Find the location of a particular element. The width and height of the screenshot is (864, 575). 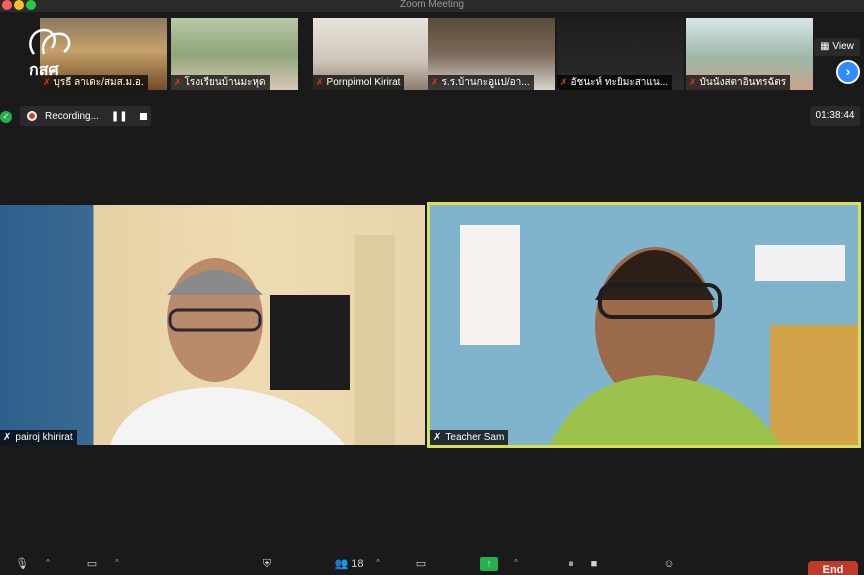

participant-name: บันนังสตาอินทรฉัตร is located at coordinates (743, 82).